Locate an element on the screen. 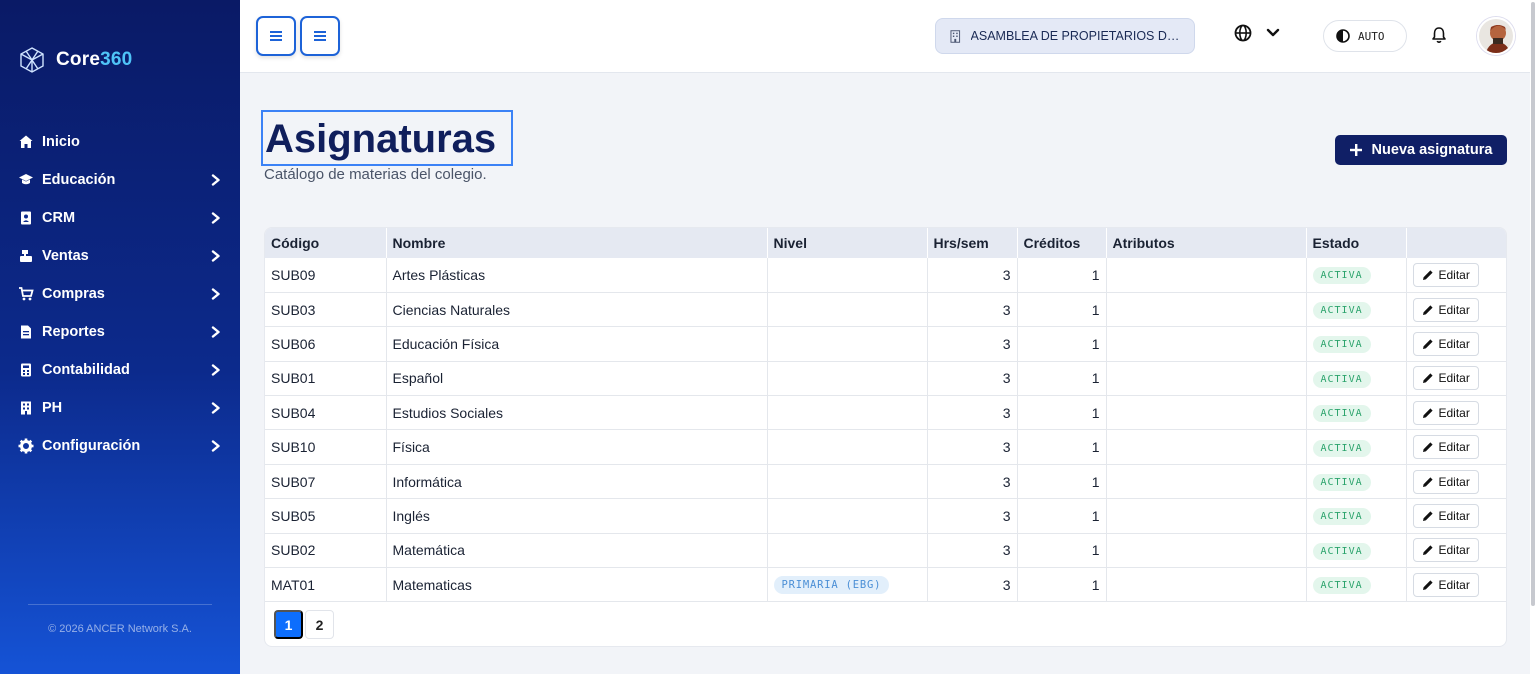 This screenshot has height=674, width=1536. page-scrollbar is located at coordinates (1533, 337).